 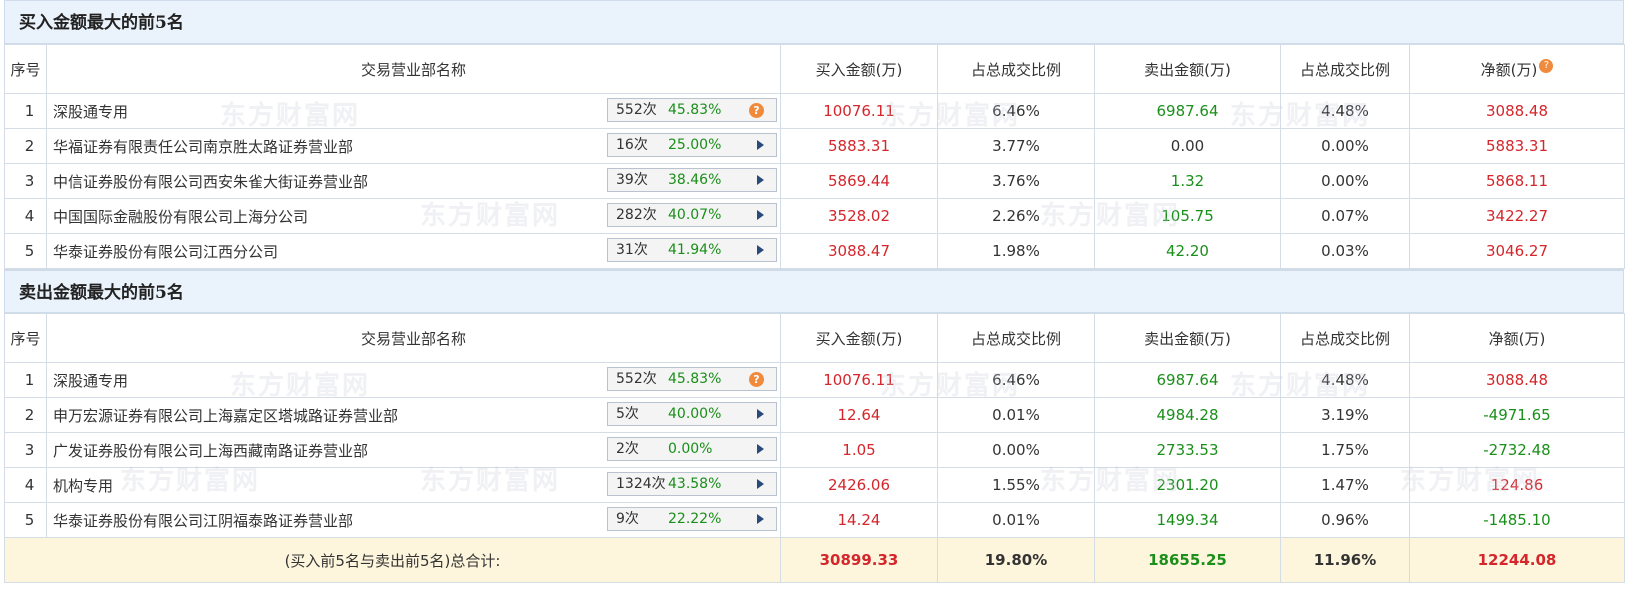 What do you see at coordinates (1187, 69) in the screenshot?
I see `col-sell-header: 卖出金额(万)` at bounding box center [1187, 69].